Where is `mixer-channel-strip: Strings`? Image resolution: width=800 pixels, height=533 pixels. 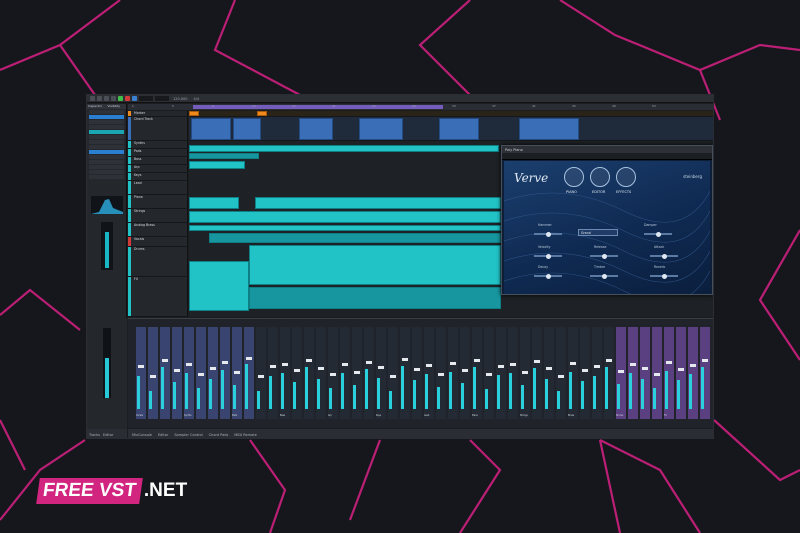
mixer-channel-strip: Strings is located at coordinates (525, 373).